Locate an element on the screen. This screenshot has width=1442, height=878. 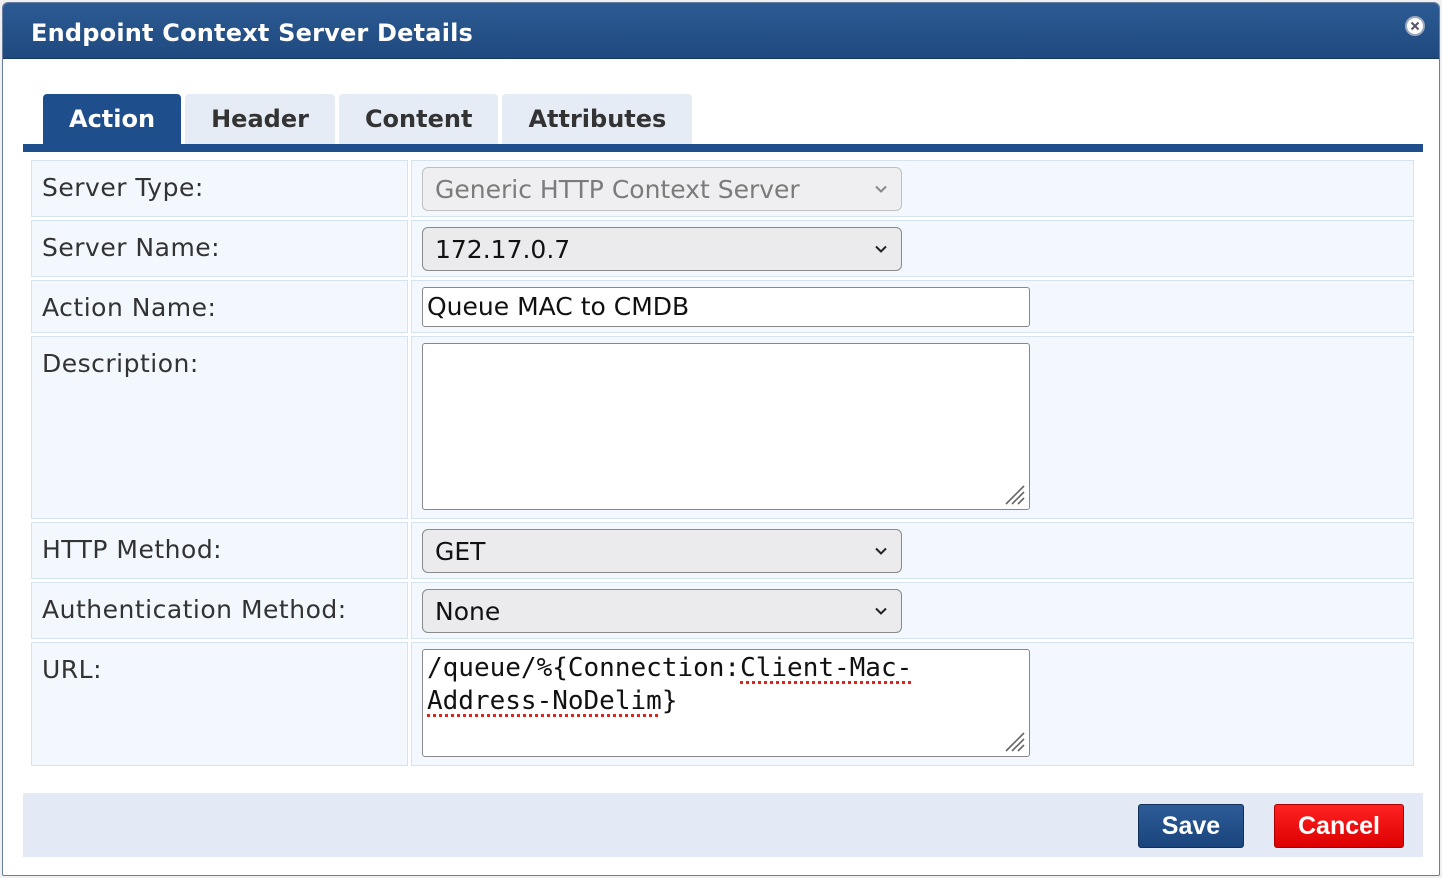
close-icon is located at coordinates (1415, 26).